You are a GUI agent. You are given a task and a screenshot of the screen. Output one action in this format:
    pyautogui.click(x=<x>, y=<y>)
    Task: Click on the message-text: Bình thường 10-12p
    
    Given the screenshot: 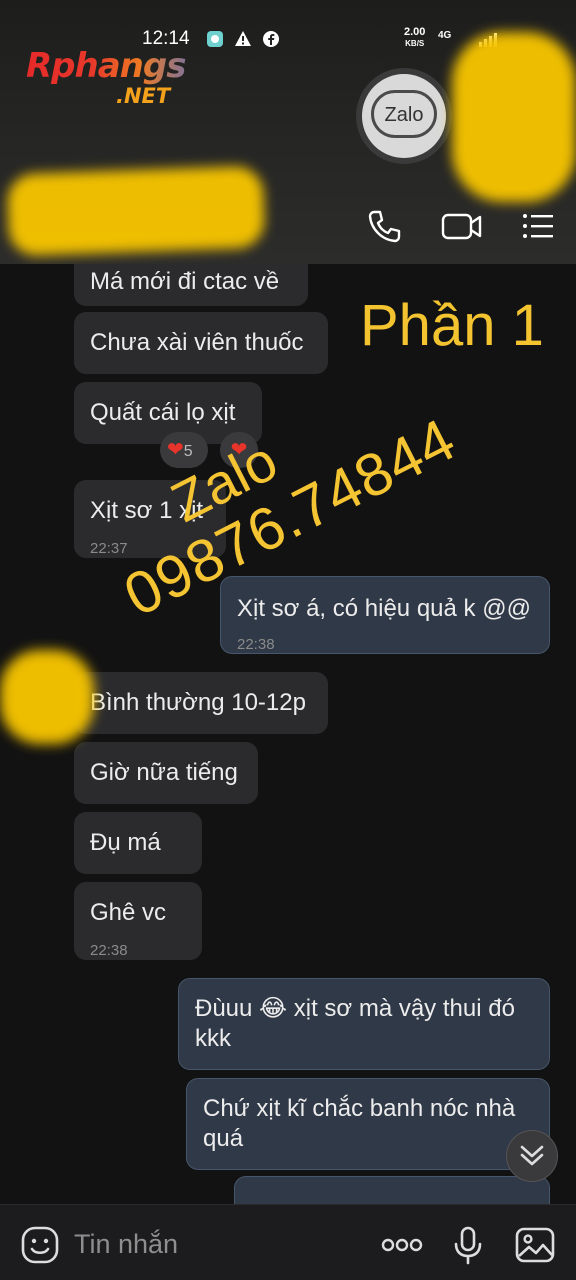 What is the action you would take?
    pyautogui.click(x=198, y=702)
    